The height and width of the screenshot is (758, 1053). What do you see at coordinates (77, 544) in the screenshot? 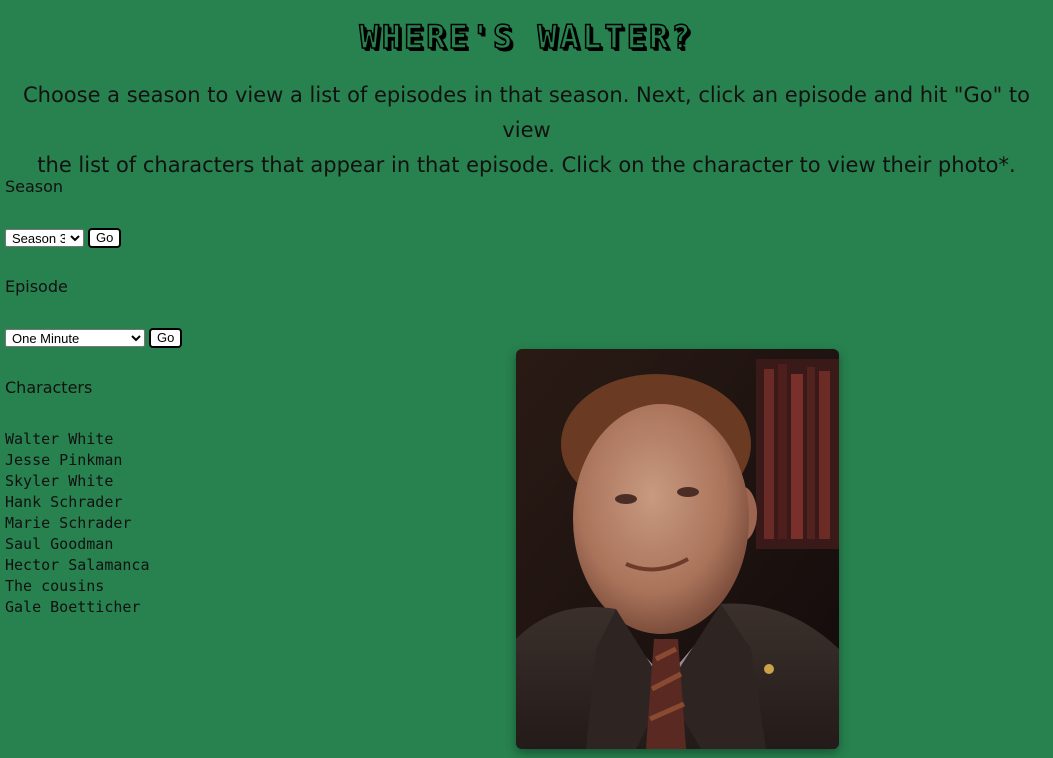
I see `character-item: Saul Goodman` at bounding box center [77, 544].